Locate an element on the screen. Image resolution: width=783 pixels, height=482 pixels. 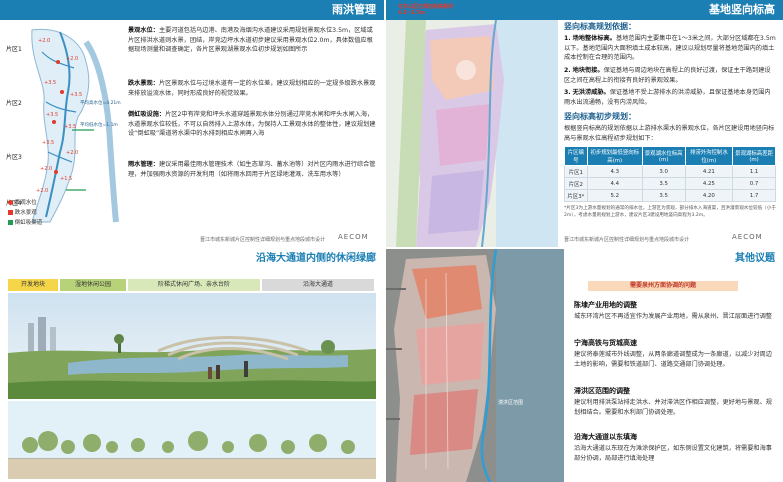
section-tab: 阶梯式休闲广场、亲水台阶 is located at coordinates (194, 285).